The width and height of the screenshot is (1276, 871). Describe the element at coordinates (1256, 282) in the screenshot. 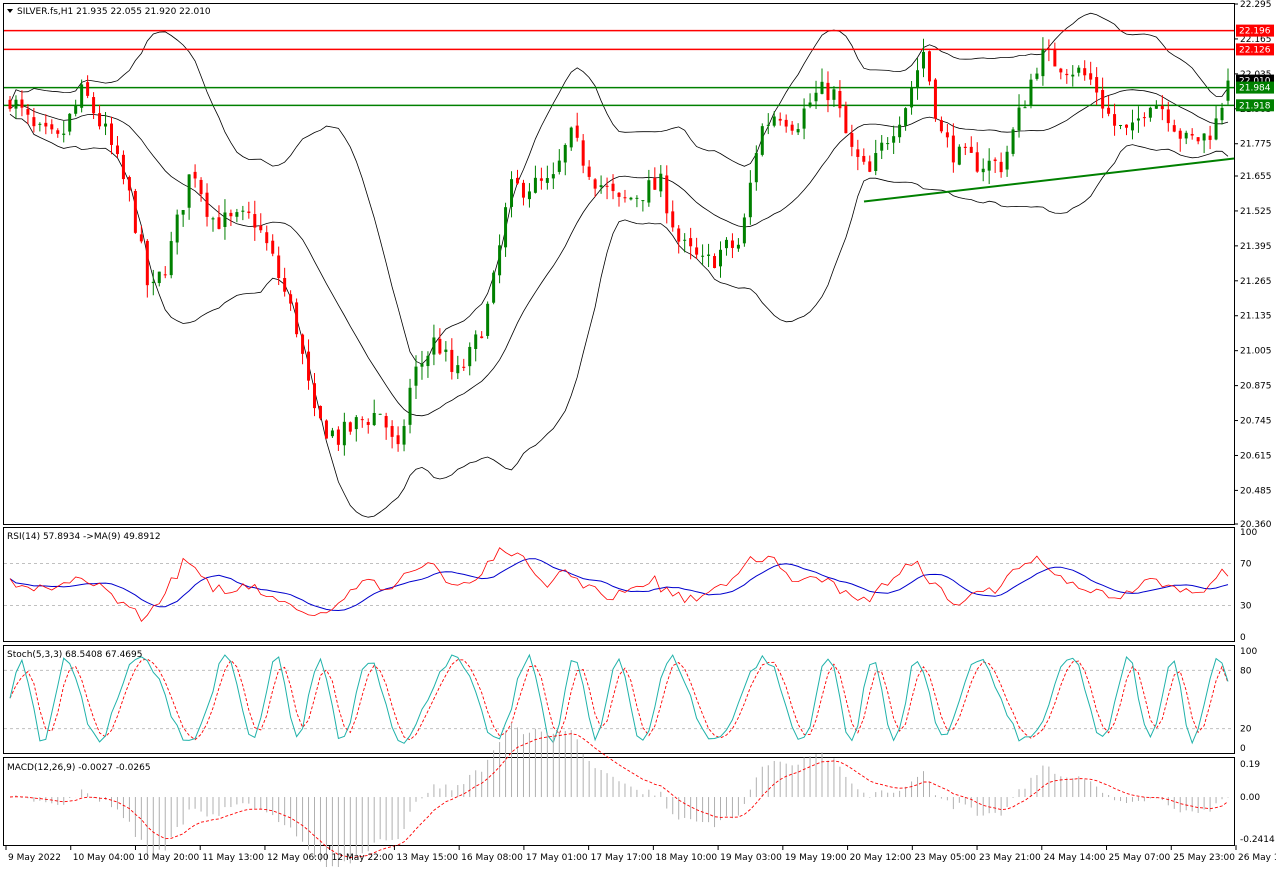

I see `price-tick-label: 21.265` at that location.